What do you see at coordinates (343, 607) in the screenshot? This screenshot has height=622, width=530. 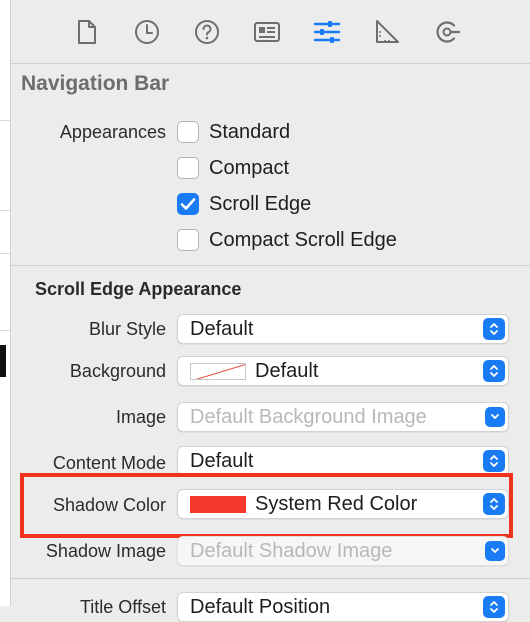 I see `title-offset-popup: Default Position` at bounding box center [343, 607].